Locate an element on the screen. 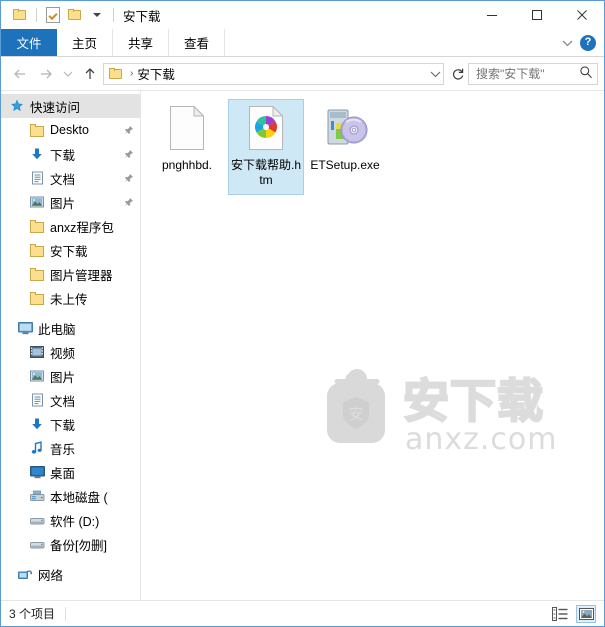  sidebar-item-local-disk: 本地磁盘 ( is located at coordinates (70, 496).